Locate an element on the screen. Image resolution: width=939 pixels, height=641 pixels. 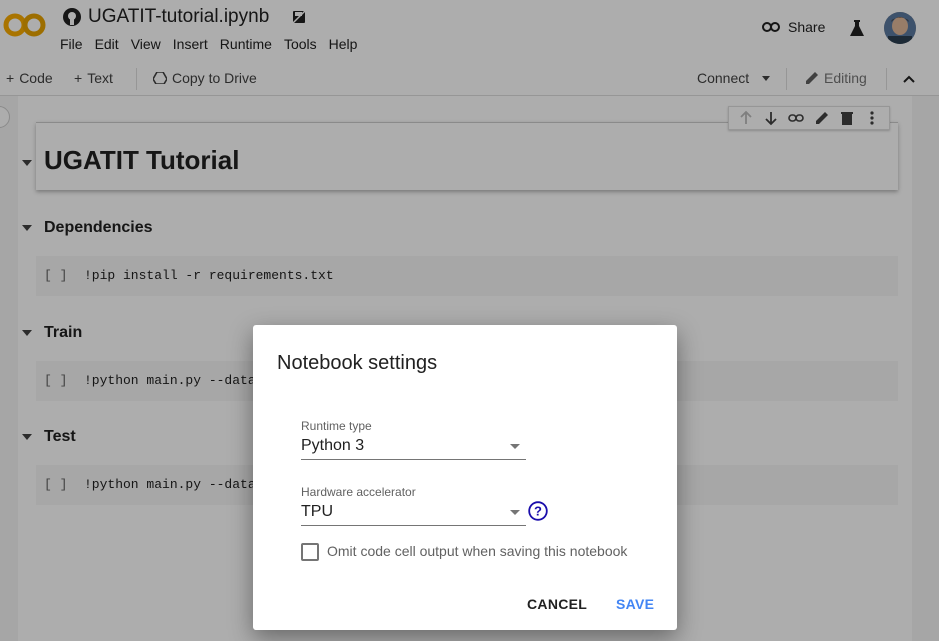
help-icon: ? is located at coordinates (538, 511).